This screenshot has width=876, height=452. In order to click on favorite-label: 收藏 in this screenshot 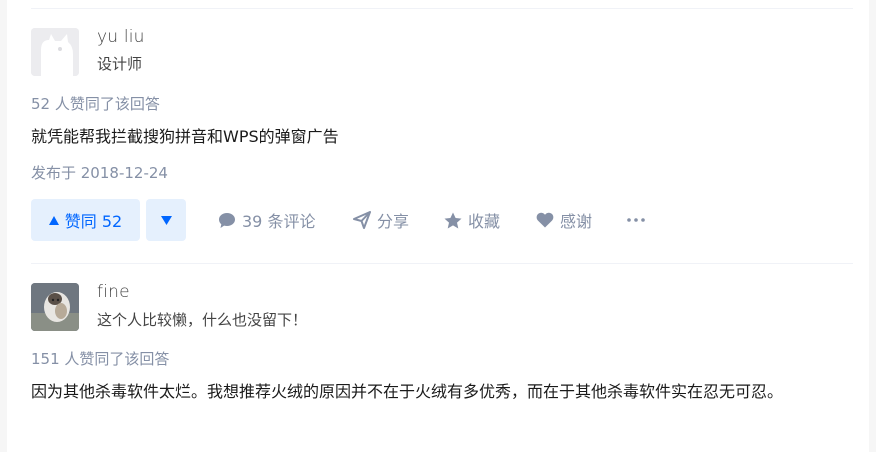, I will do `click(484, 221)`.